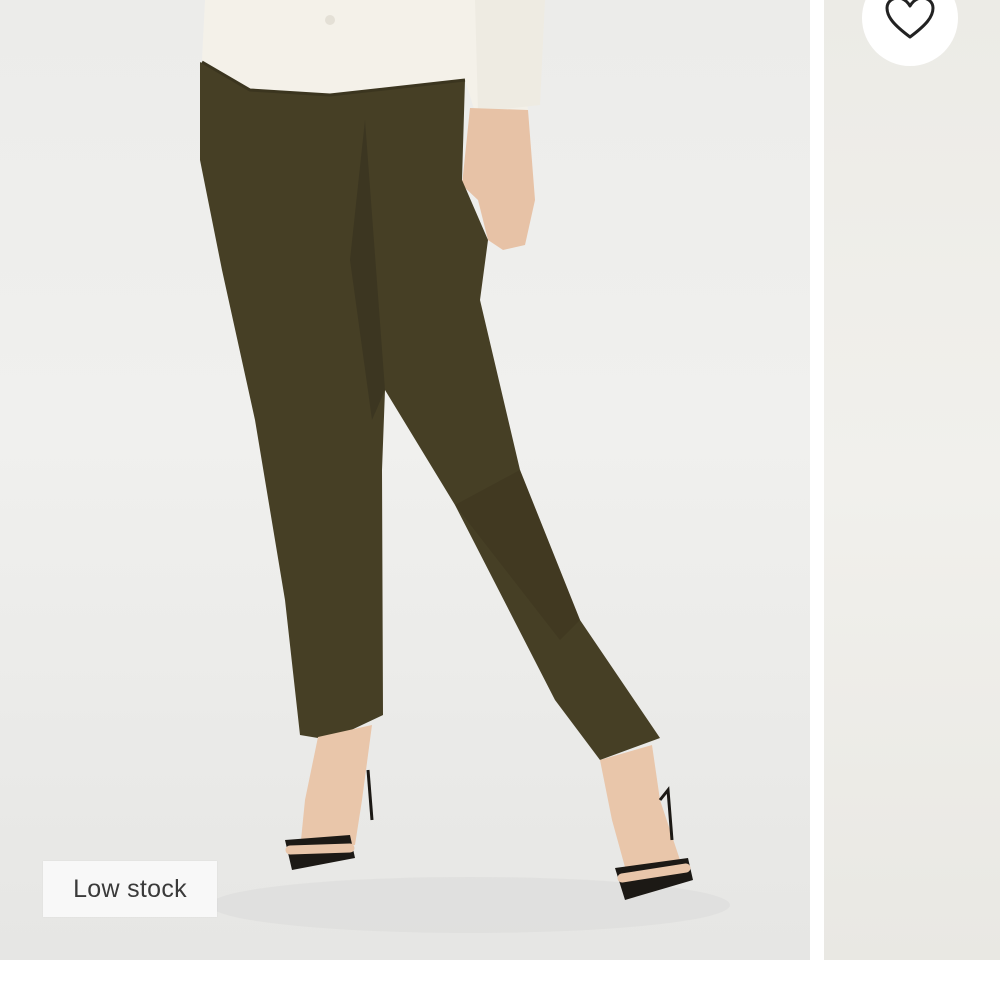  I want to click on page-background-strip, so click(500, 980).